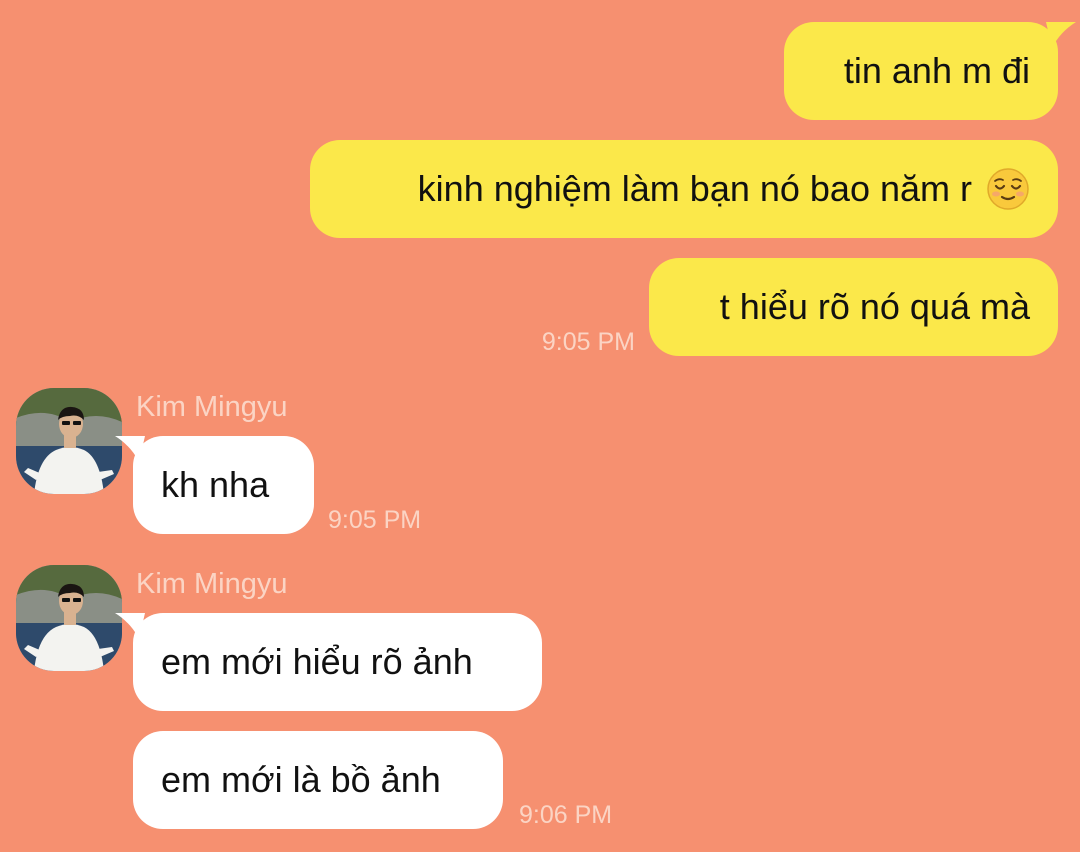 The width and height of the screenshot is (1080, 852). Describe the element at coordinates (874, 306) in the screenshot. I see `message-text: t hiểu rõ nó quá mà` at that location.